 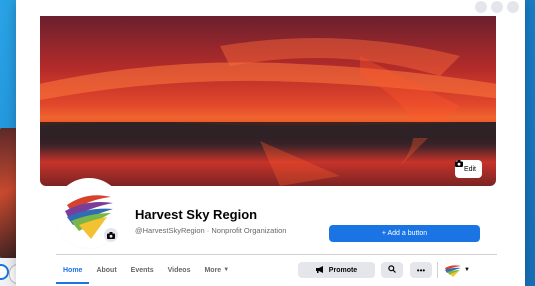 I want to click on tab-about: About, so click(x=106, y=270).